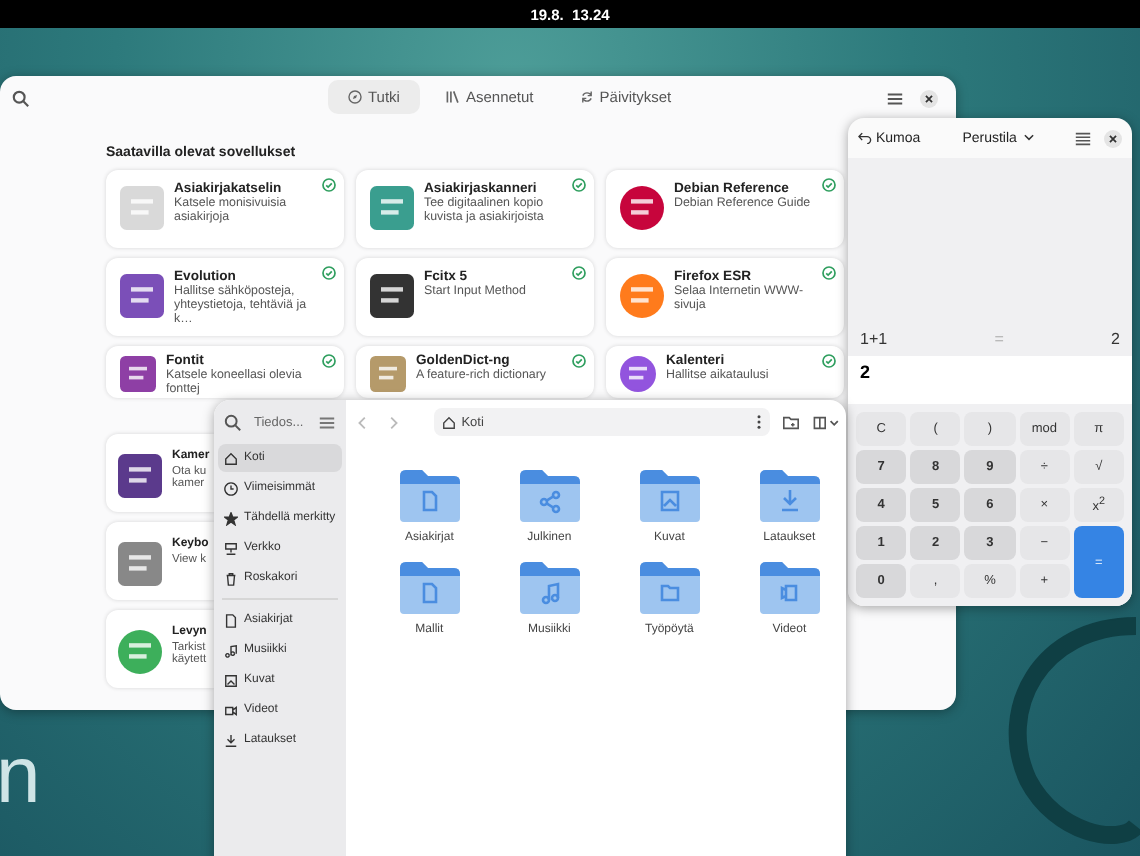 Image resolution: width=1140 pixels, height=856 pixels. Describe the element at coordinates (231, 650) in the screenshot. I see `music-note-icon` at that location.